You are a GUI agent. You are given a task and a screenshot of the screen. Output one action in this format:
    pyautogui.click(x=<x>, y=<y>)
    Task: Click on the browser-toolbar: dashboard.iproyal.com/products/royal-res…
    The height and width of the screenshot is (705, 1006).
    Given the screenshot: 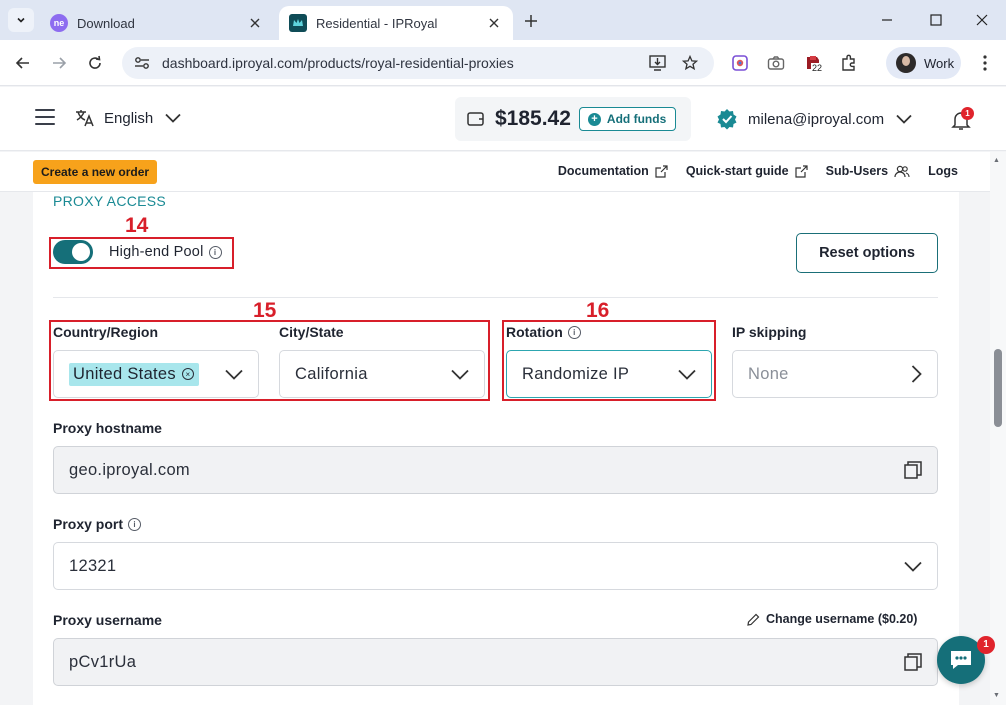 What is the action you would take?
    pyautogui.click(x=503, y=63)
    